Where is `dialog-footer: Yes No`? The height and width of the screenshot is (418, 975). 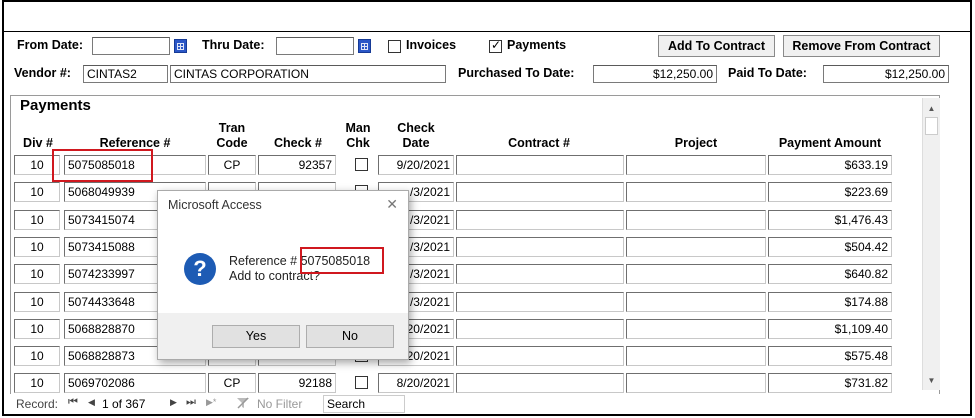 dialog-footer: Yes No is located at coordinates (283, 336).